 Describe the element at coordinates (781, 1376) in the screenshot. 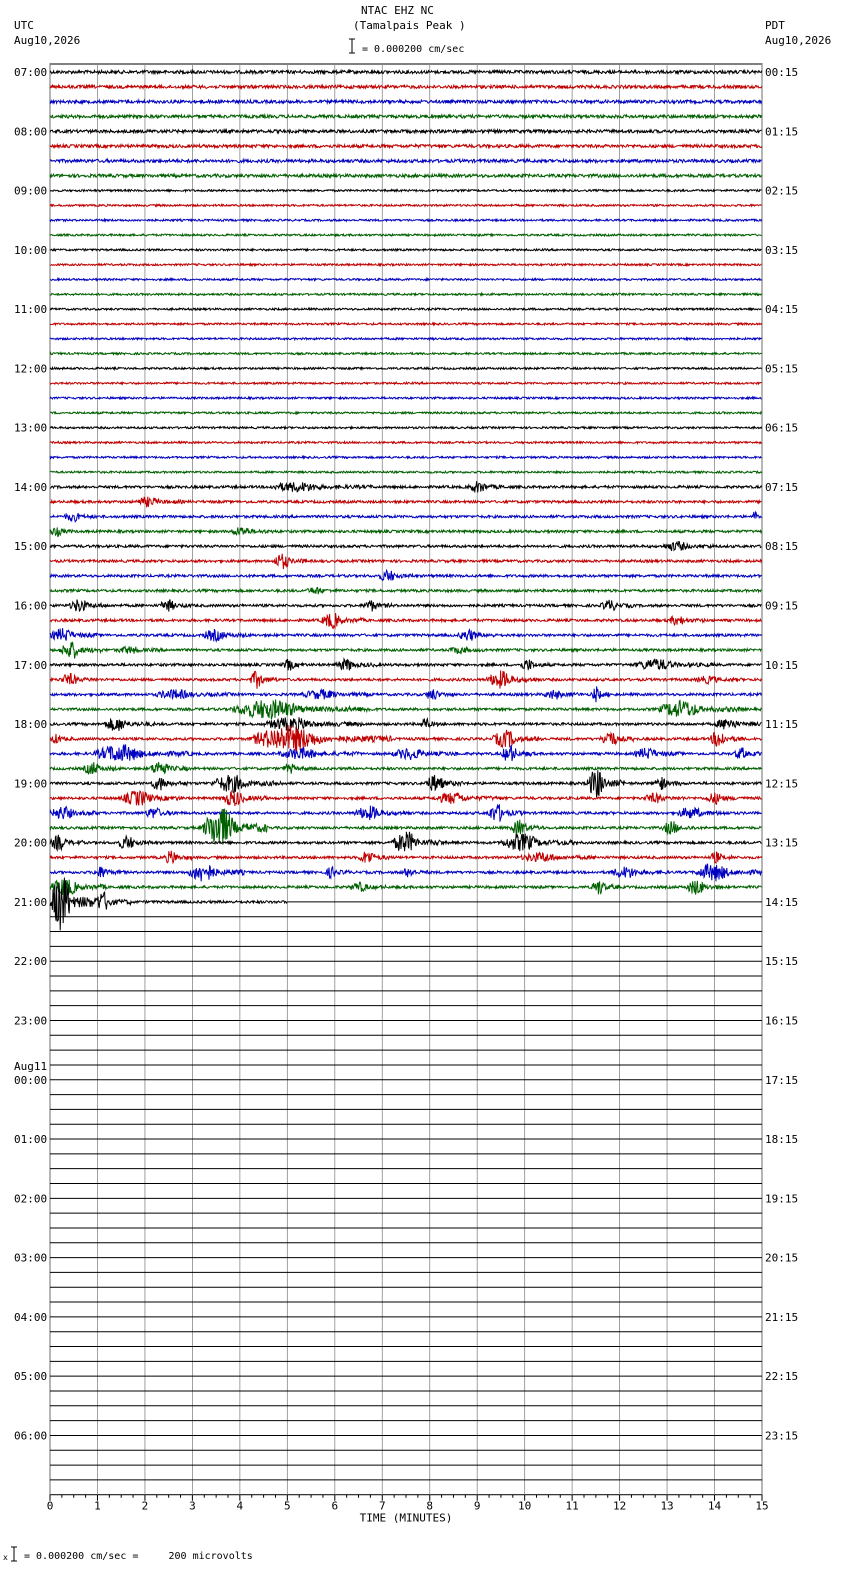

I see `right-hour-label: 22:15` at that location.